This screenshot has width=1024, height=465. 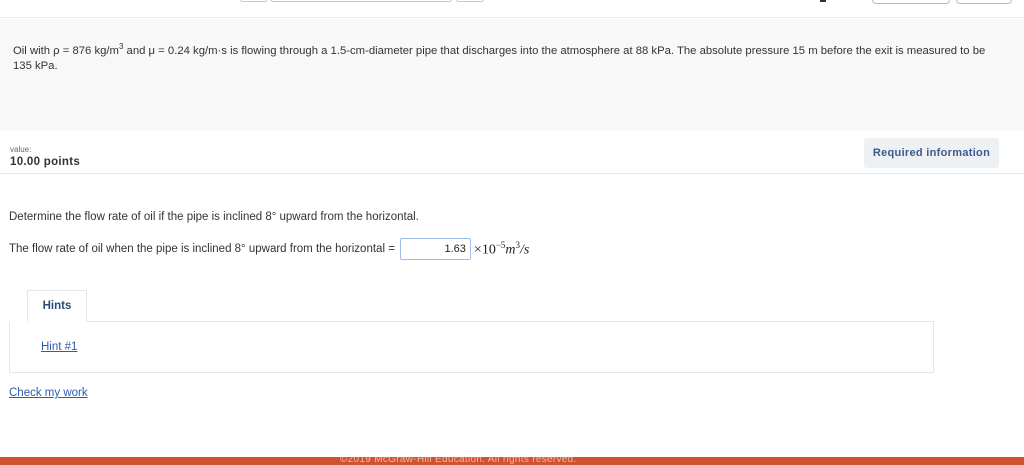 I want to click on hints-tab: Hints, so click(x=57, y=306).